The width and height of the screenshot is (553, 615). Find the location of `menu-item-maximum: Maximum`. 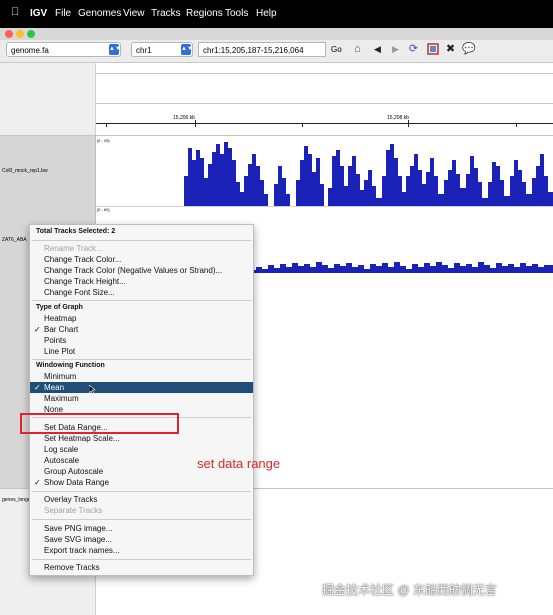

menu-item-maximum: Maximum is located at coordinates (141, 398).